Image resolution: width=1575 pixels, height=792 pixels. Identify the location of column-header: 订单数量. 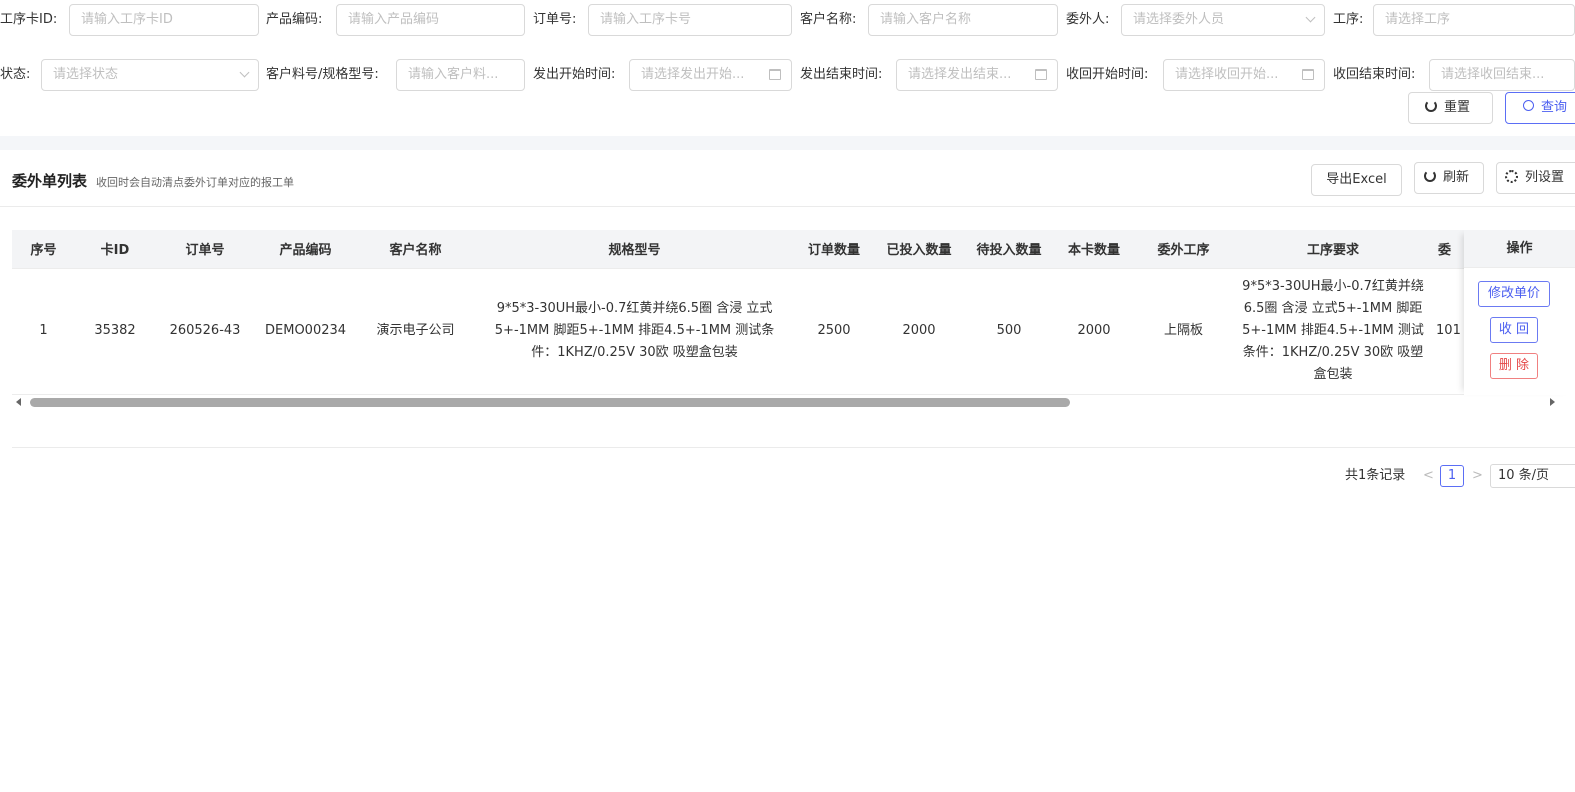
(834, 249).